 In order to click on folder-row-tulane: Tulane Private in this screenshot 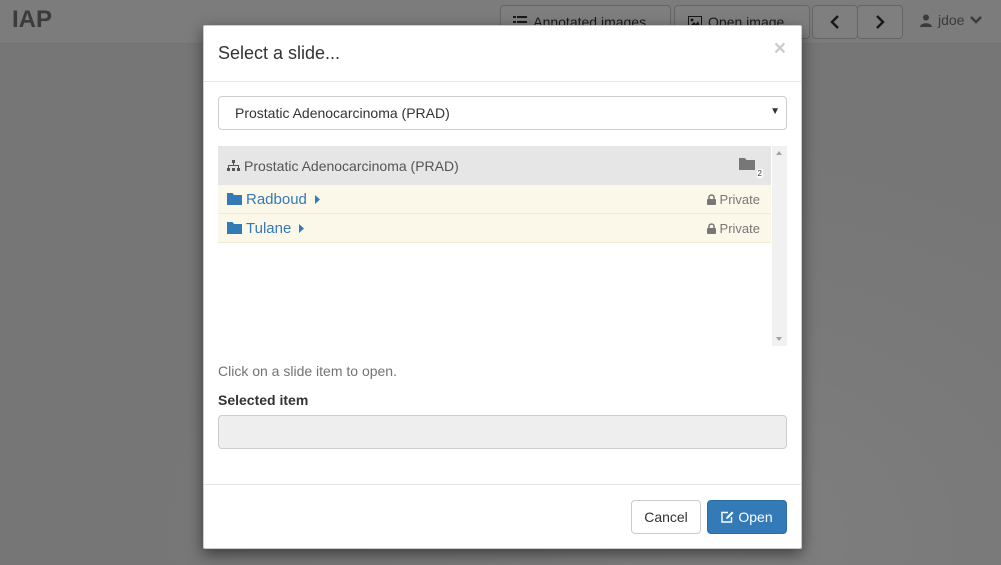, I will do `click(494, 228)`.